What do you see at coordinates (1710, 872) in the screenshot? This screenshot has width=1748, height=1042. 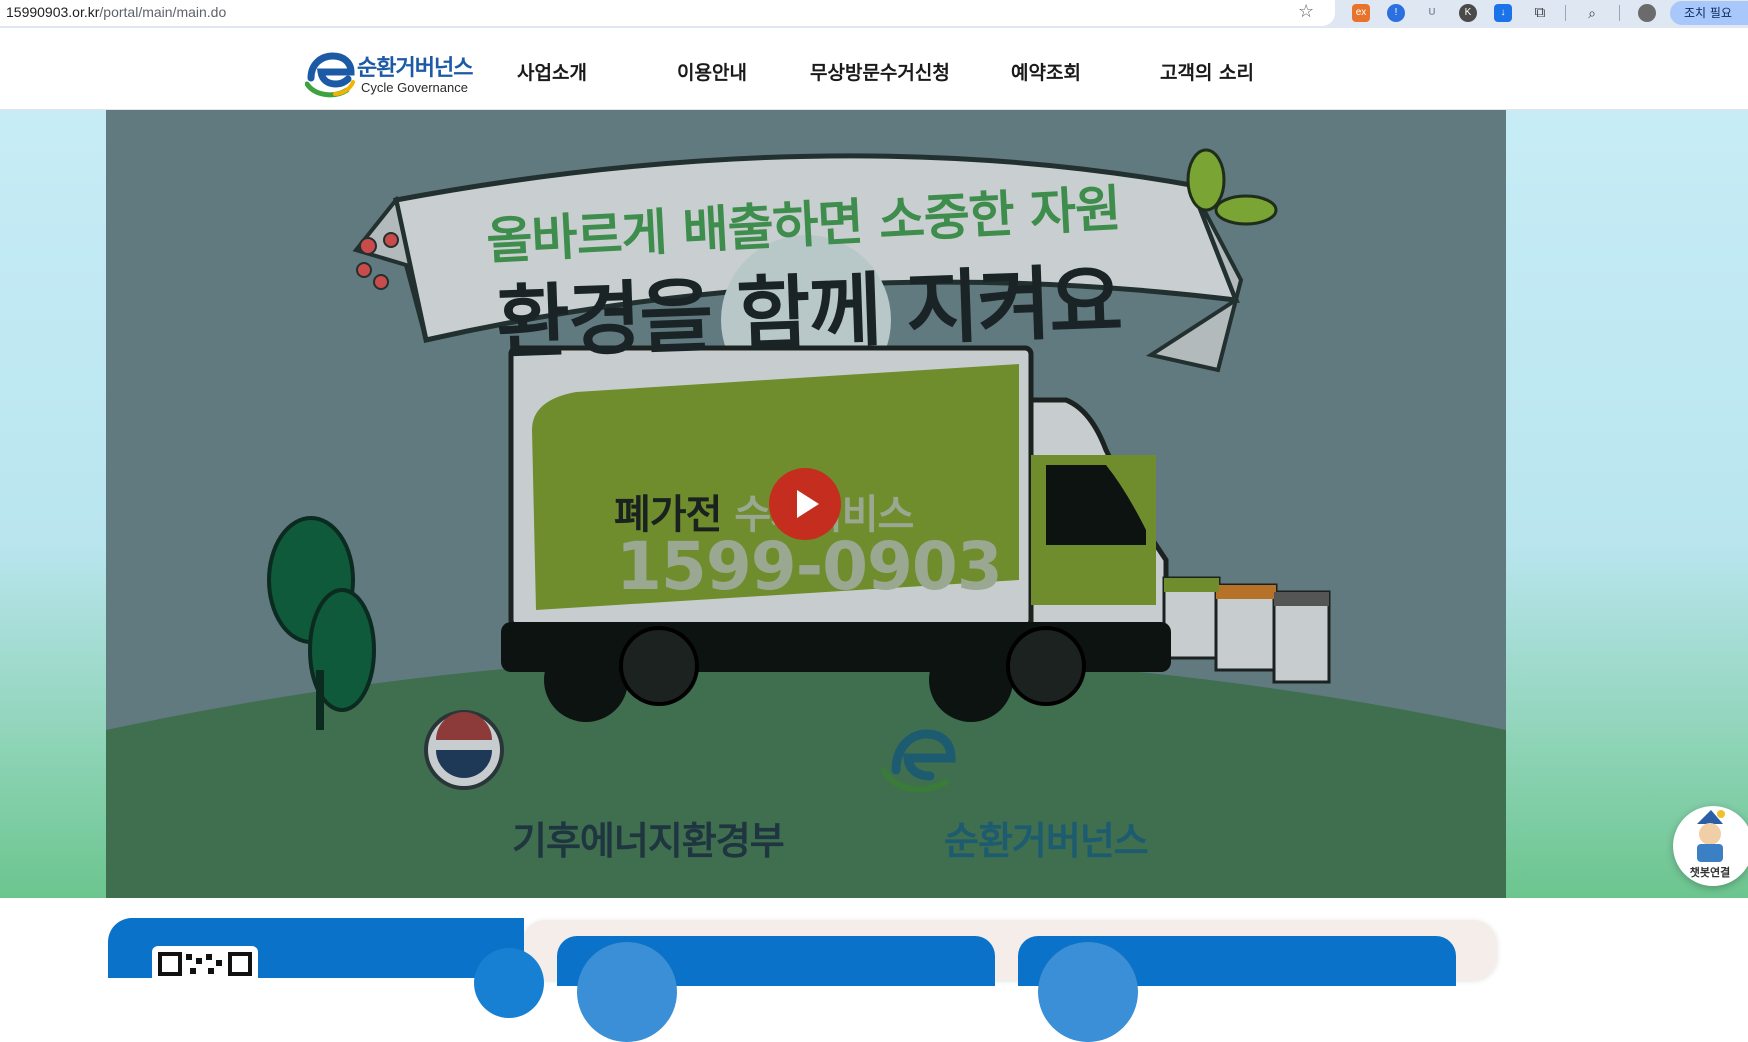 I see `chatbot-label: 챗봇연결` at bounding box center [1710, 872].